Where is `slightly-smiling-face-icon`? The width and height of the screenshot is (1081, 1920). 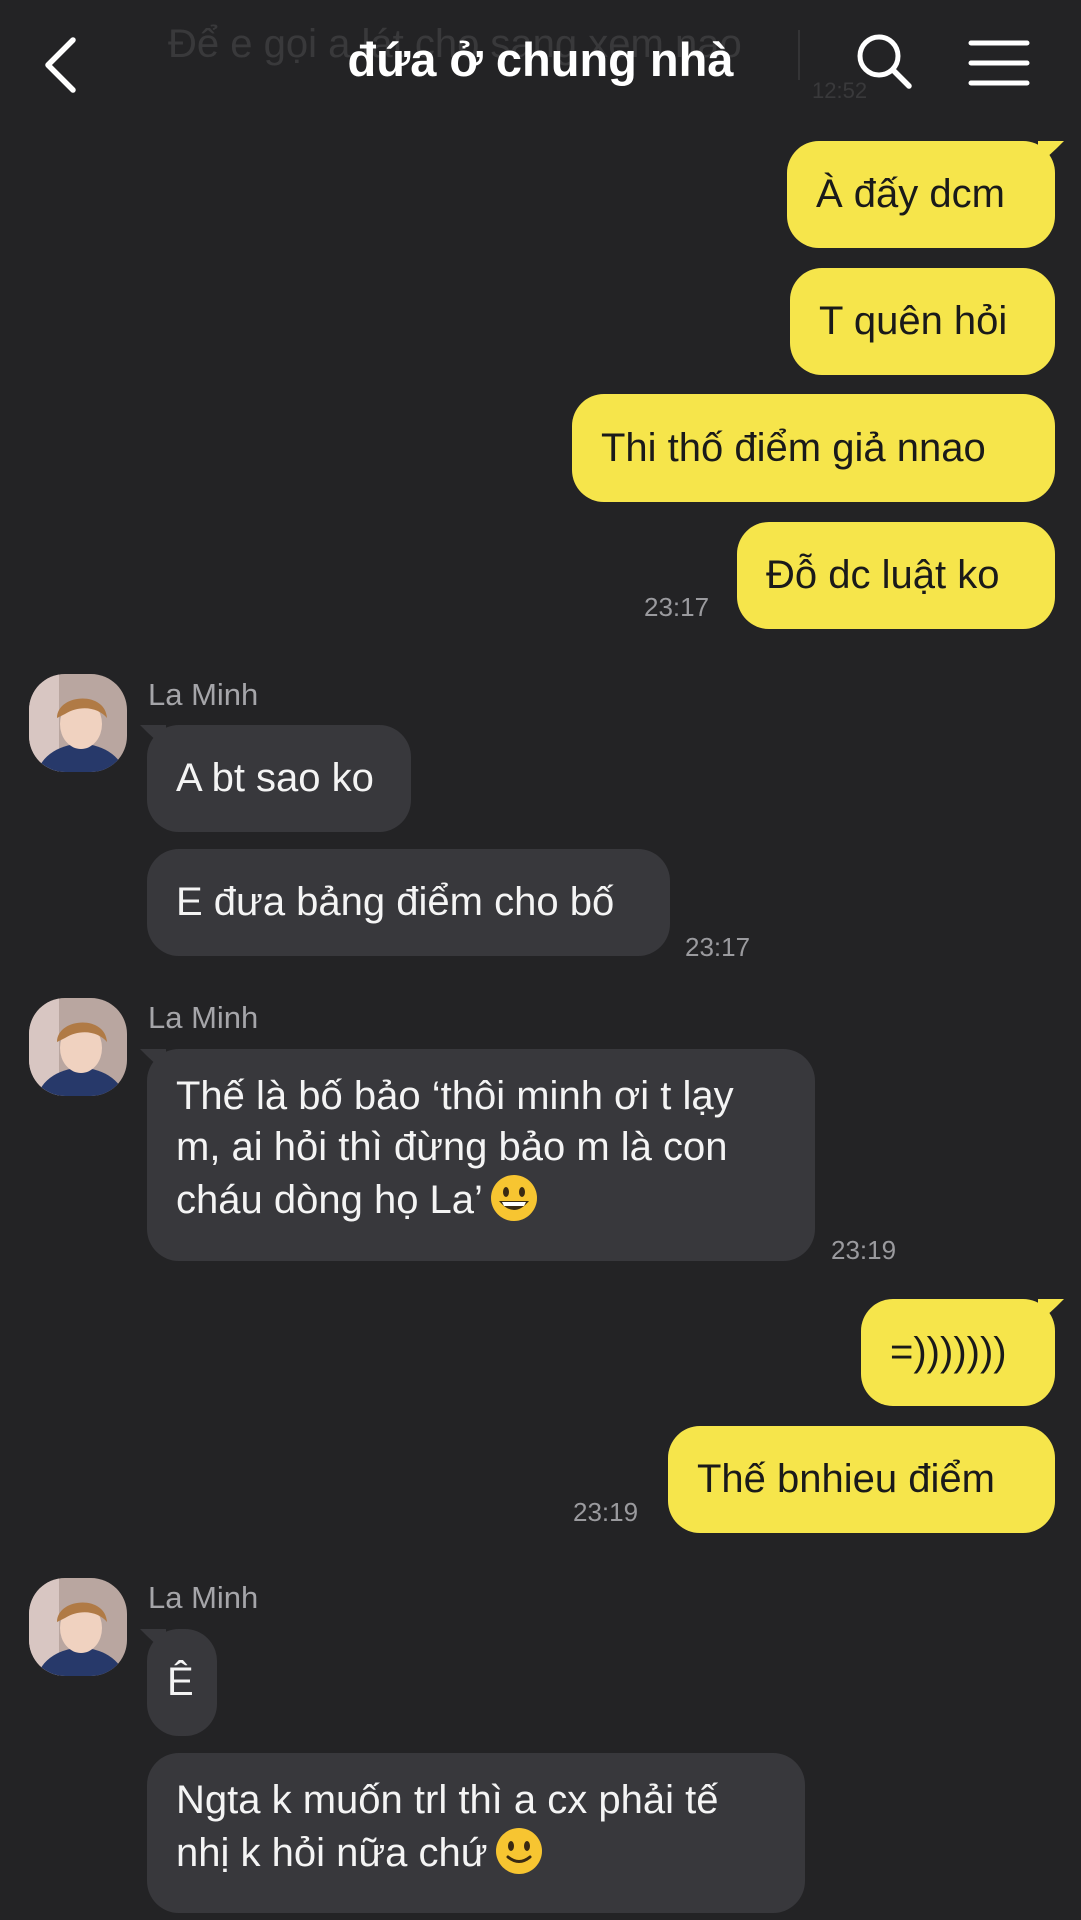
slightly-smiling-face-icon is located at coordinates (518, 1851).